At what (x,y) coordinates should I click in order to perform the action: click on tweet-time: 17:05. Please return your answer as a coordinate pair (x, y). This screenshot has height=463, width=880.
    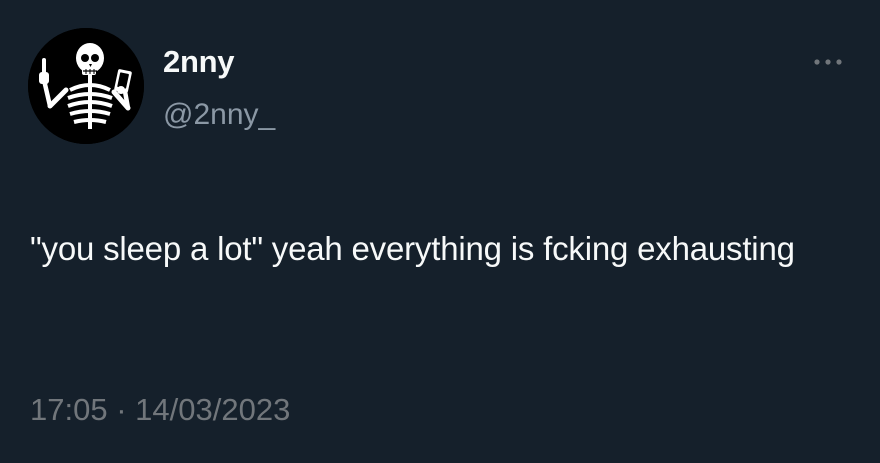
    Looking at the image, I should click on (69, 409).